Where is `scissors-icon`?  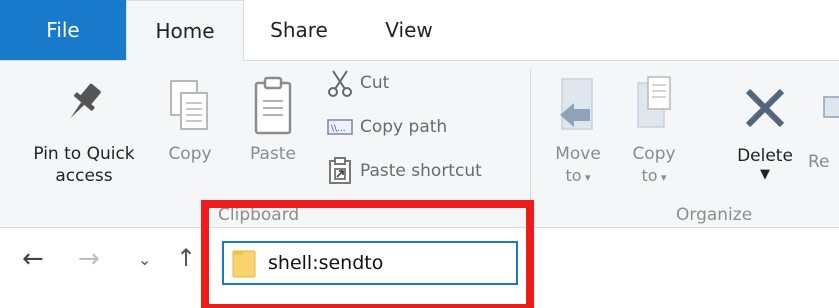 scissors-icon is located at coordinates (340, 83).